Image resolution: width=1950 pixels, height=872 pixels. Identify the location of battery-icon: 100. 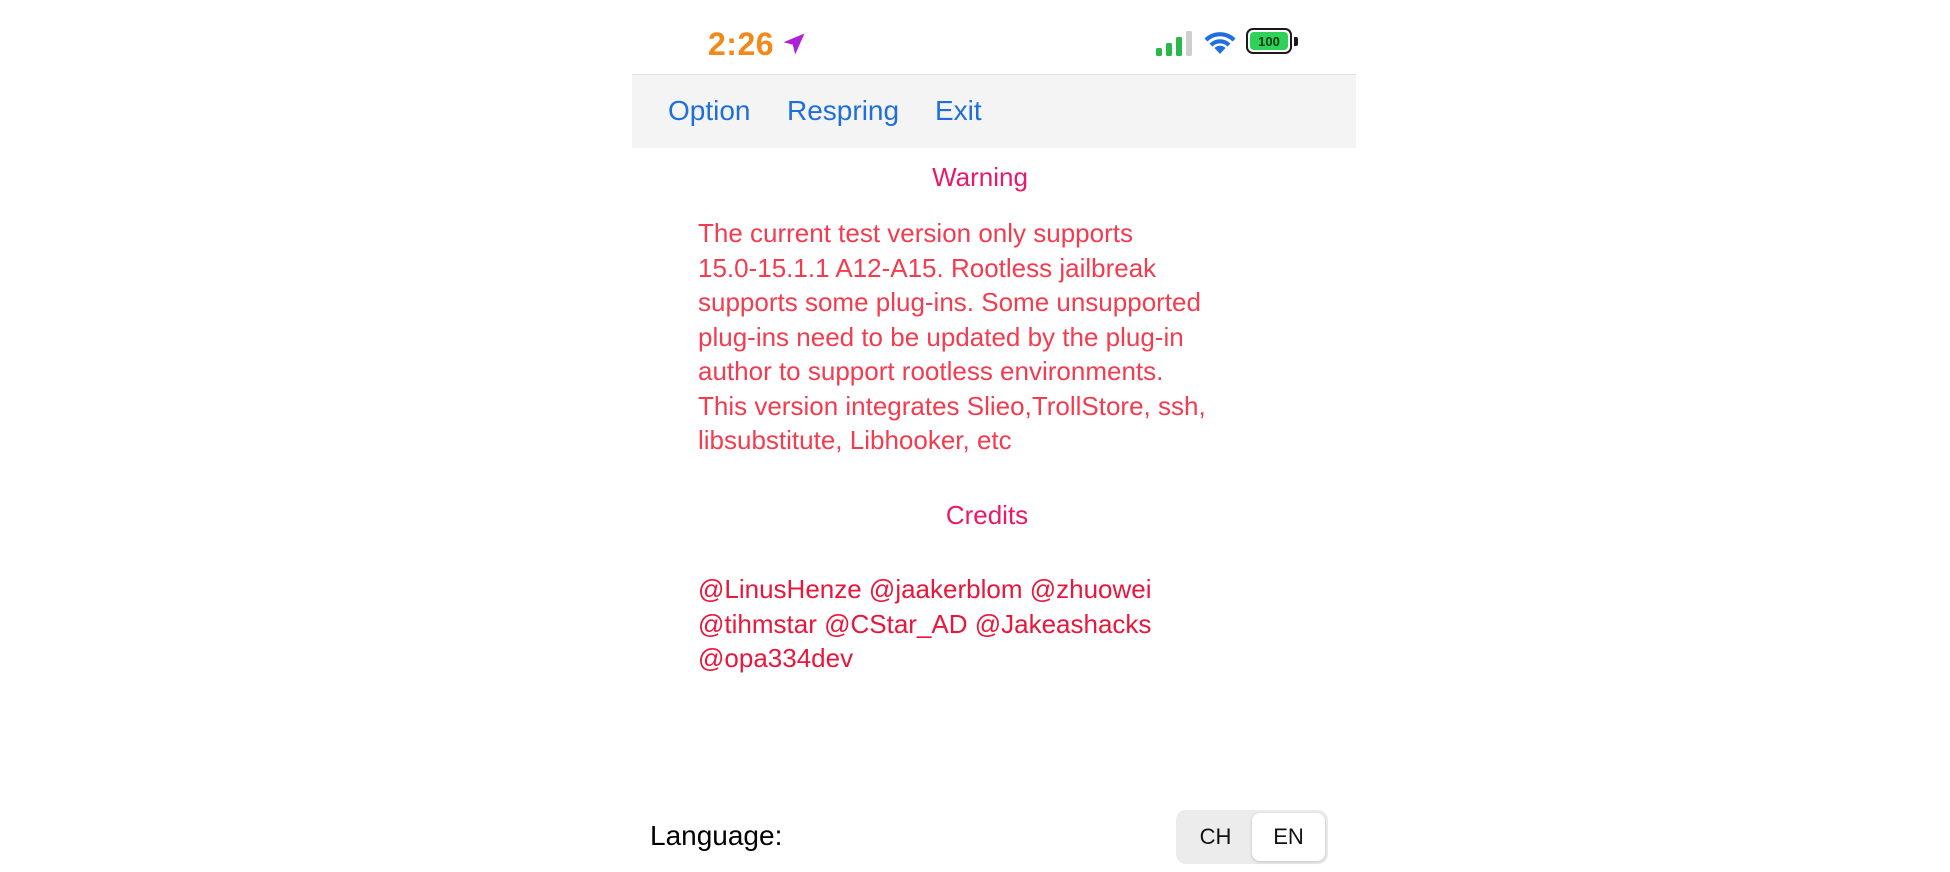
(1273, 42).